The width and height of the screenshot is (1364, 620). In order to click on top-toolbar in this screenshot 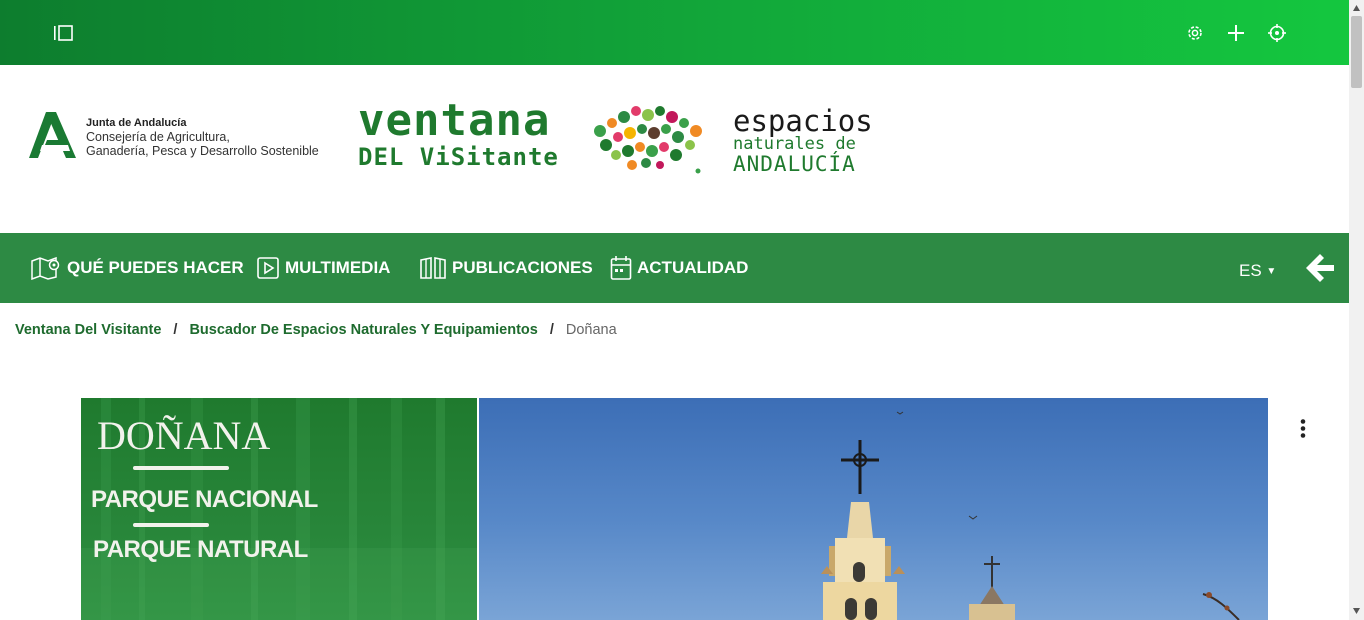, I will do `click(674, 32)`.